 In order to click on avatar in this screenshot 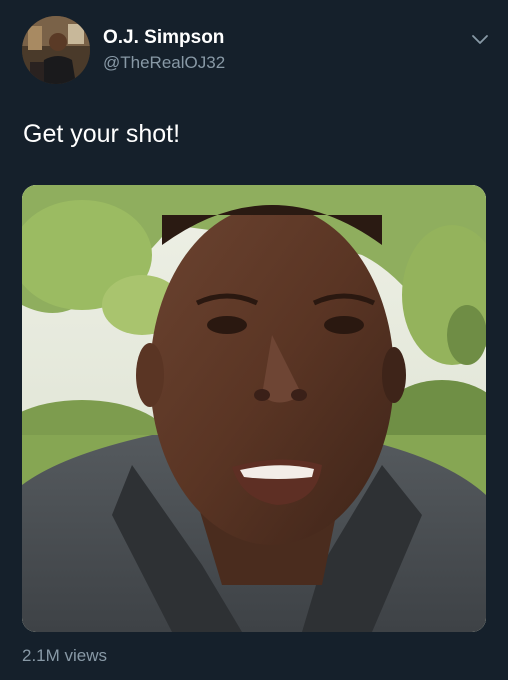, I will do `click(56, 50)`.